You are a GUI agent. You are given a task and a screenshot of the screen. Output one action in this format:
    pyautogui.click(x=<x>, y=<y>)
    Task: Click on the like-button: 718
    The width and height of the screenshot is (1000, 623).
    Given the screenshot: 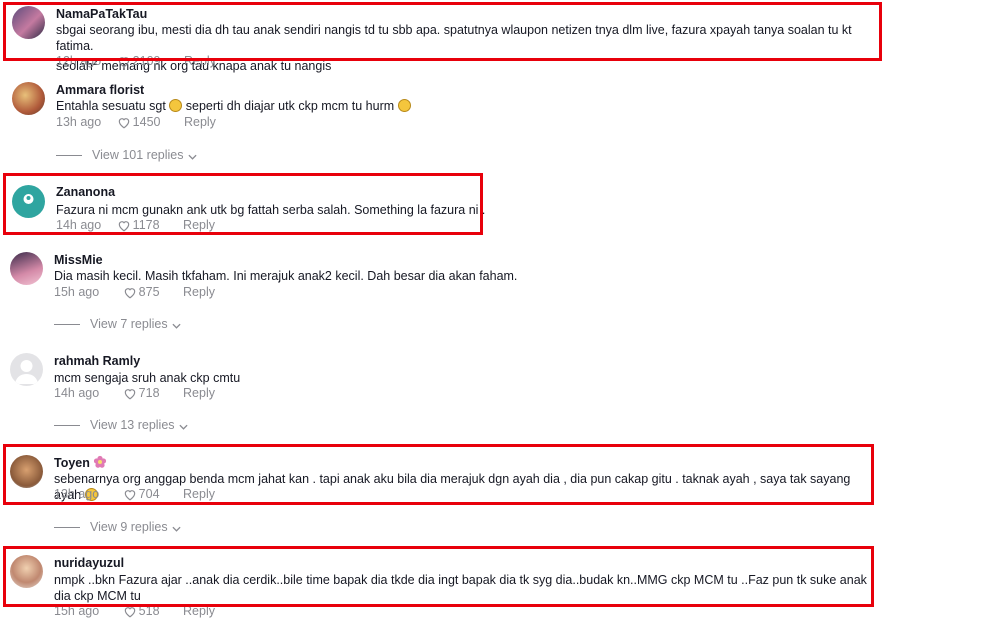 What is the action you would take?
    pyautogui.click(x=141, y=393)
    